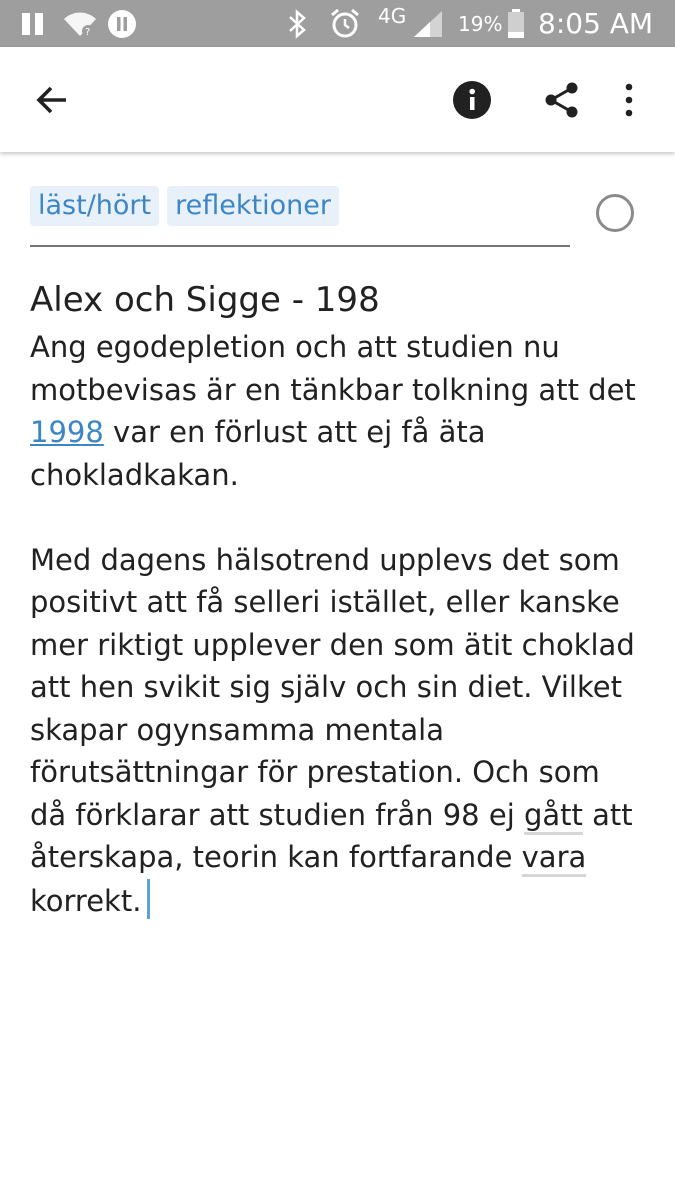 The image size is (675, 1200). I want to click on status-bar: ? 4G 19% 8:05 AM, so click(337, 23).